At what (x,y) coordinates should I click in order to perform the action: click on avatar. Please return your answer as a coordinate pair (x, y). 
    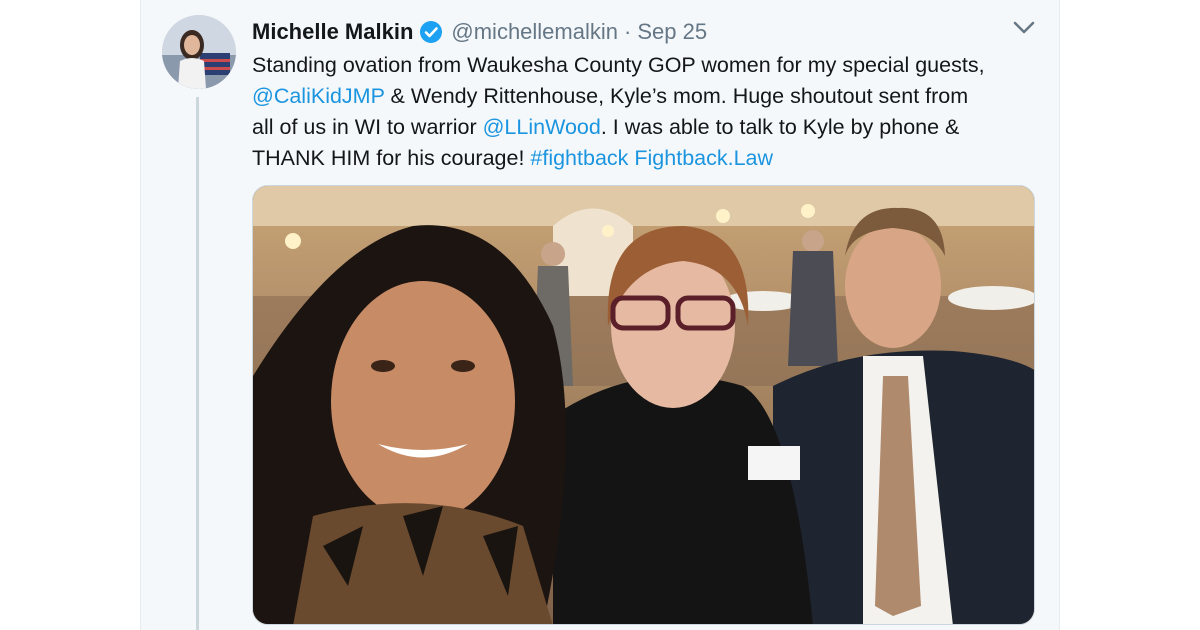
    Looking at the image, I should click on (199, 52).